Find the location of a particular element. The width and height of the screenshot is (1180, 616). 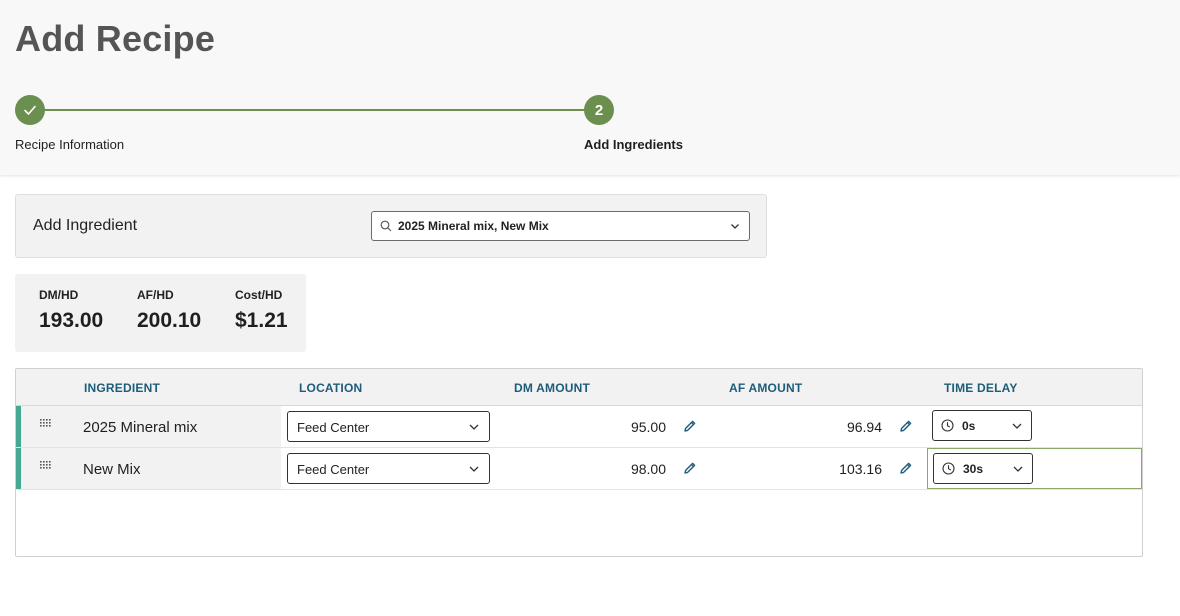

ingredient-select-value: 2025 Mineral mix, New Mix is located at coordinates (473, 226).